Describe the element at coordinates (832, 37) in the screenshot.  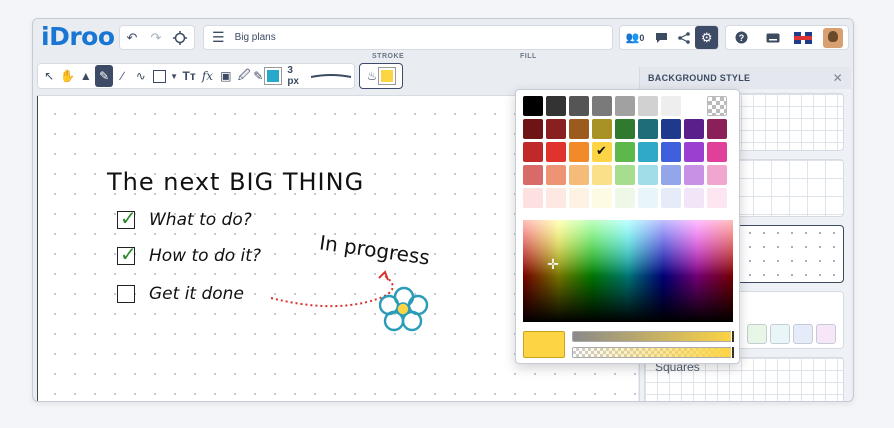
I see `user-avatar` at that location.